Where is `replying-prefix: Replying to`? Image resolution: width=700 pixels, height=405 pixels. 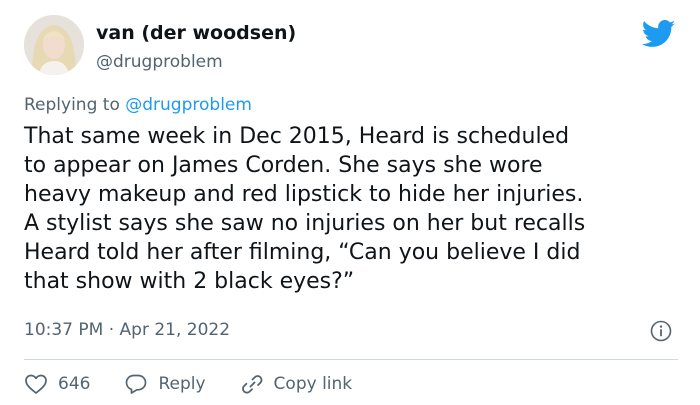 replying-prefix: Replying to is located at coordinates (72, 105).